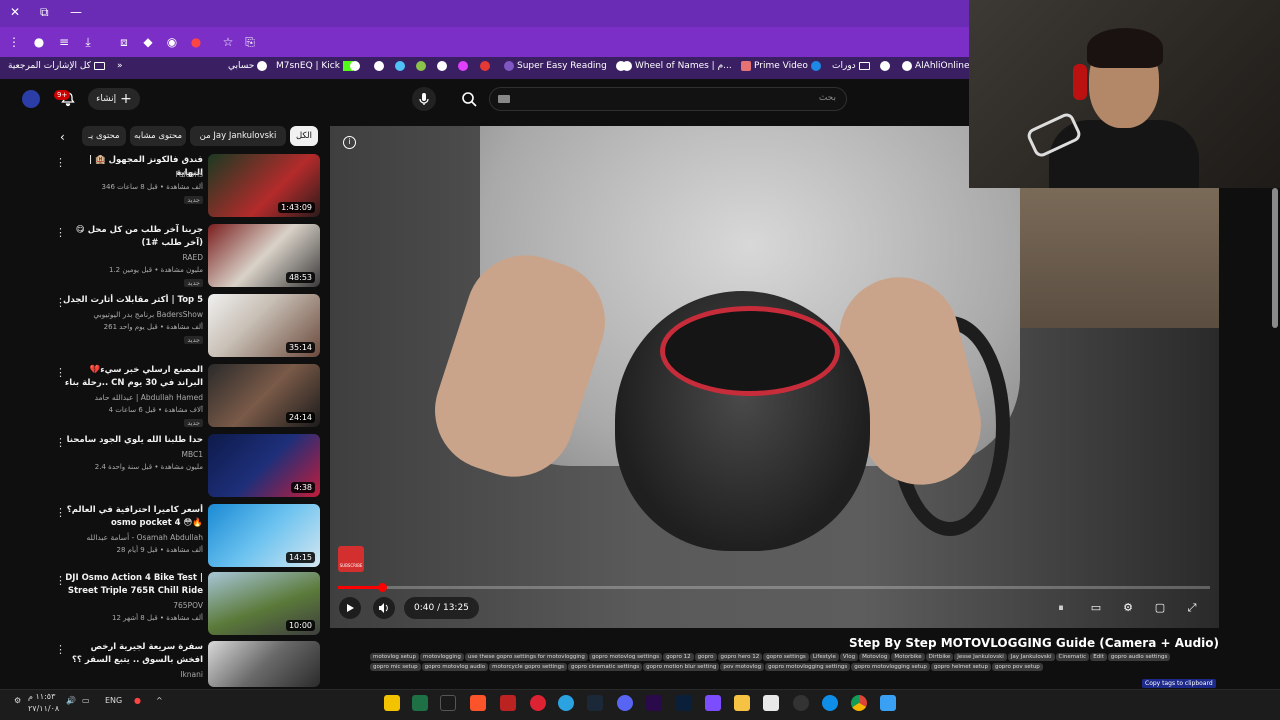 Image resolution: width=1280 pixels, height=720 pixels. I want to click on bookmark-item: Prime Video, so click(781, 66).